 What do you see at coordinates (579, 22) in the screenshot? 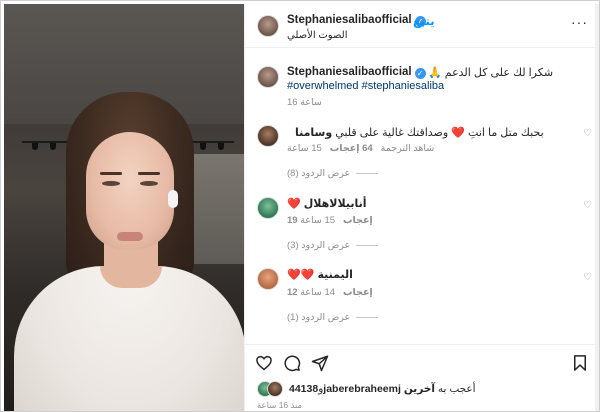
I see `more-options-icon: ···` at bounding box center [579, 22].